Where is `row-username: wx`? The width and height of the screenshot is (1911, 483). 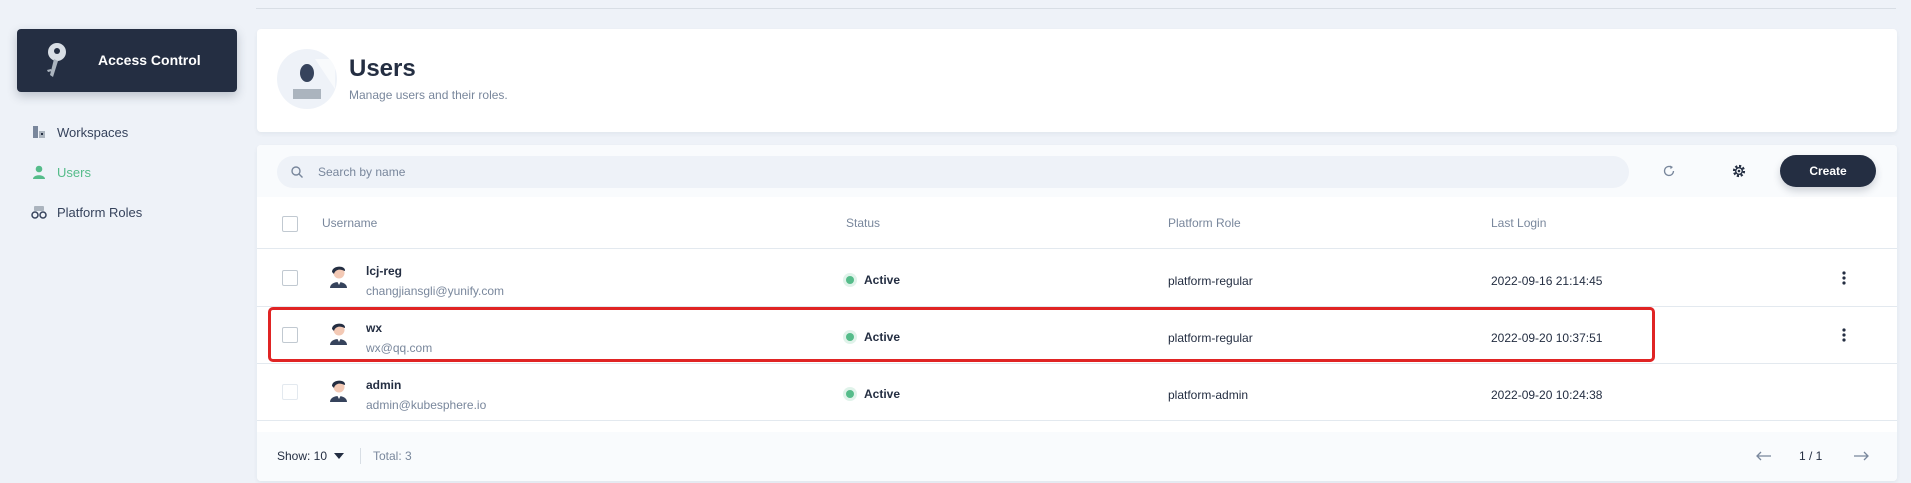
row-username: wx is located at coordinates (374, 328).